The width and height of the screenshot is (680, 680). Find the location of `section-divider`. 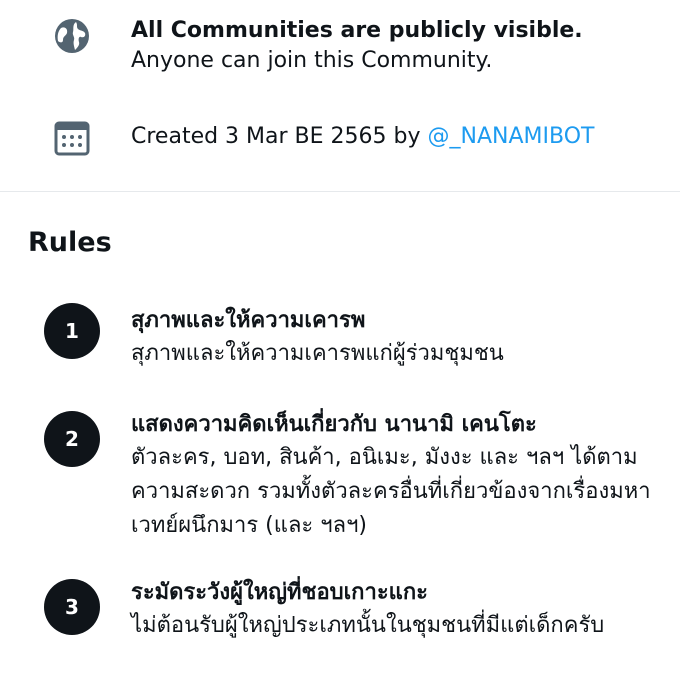

section-divider is located at coordinates (340, 191).